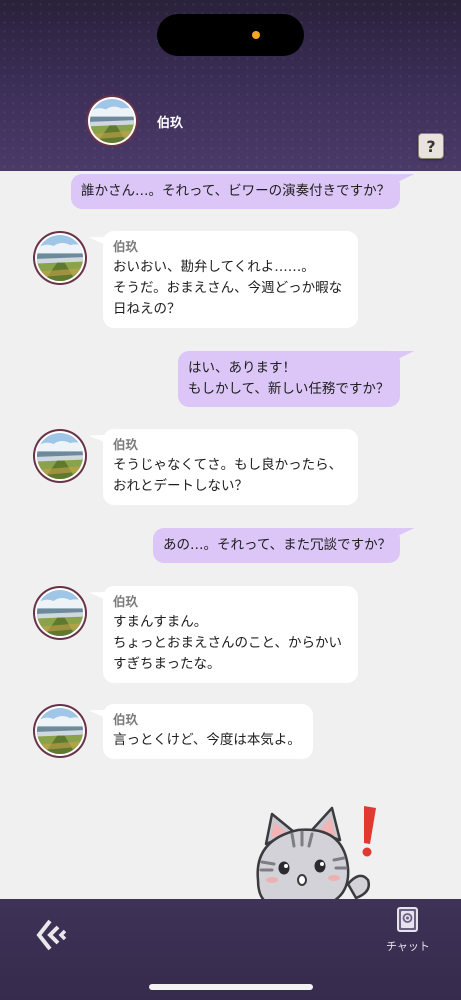  What do you see at coordinates (230, 35) in the screenshot?
I see `dynamic-island` at bounding box center [230, 35].